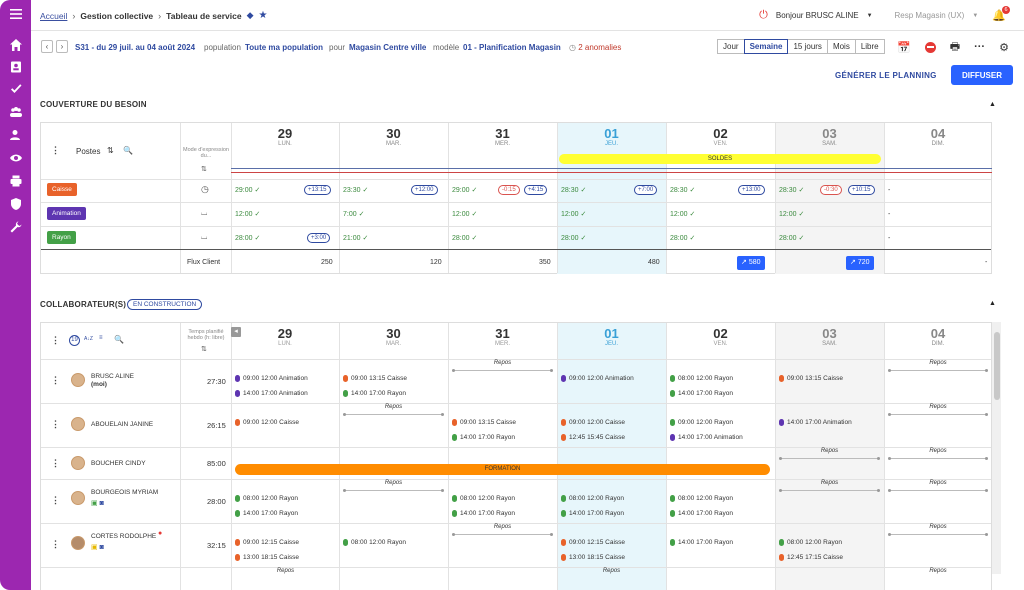  Describe the element at coordinates (992, 104) in the screenshot. I see `collapse-coverage-icon: ▲` at that location.